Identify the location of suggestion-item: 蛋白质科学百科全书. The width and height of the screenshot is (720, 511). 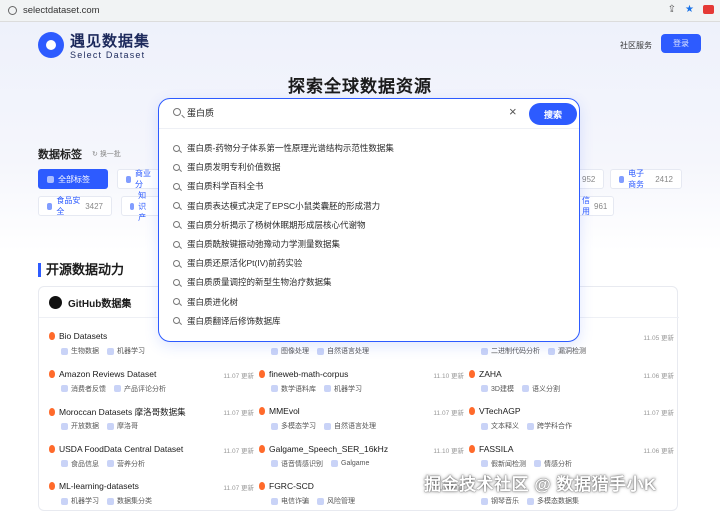
(218, 186).